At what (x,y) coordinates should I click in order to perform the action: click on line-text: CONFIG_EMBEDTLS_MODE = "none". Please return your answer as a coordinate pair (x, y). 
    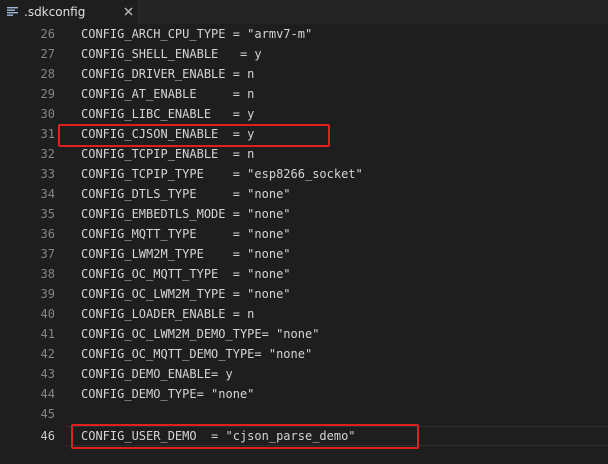
    Looking at the image, I should click on (186, 214).